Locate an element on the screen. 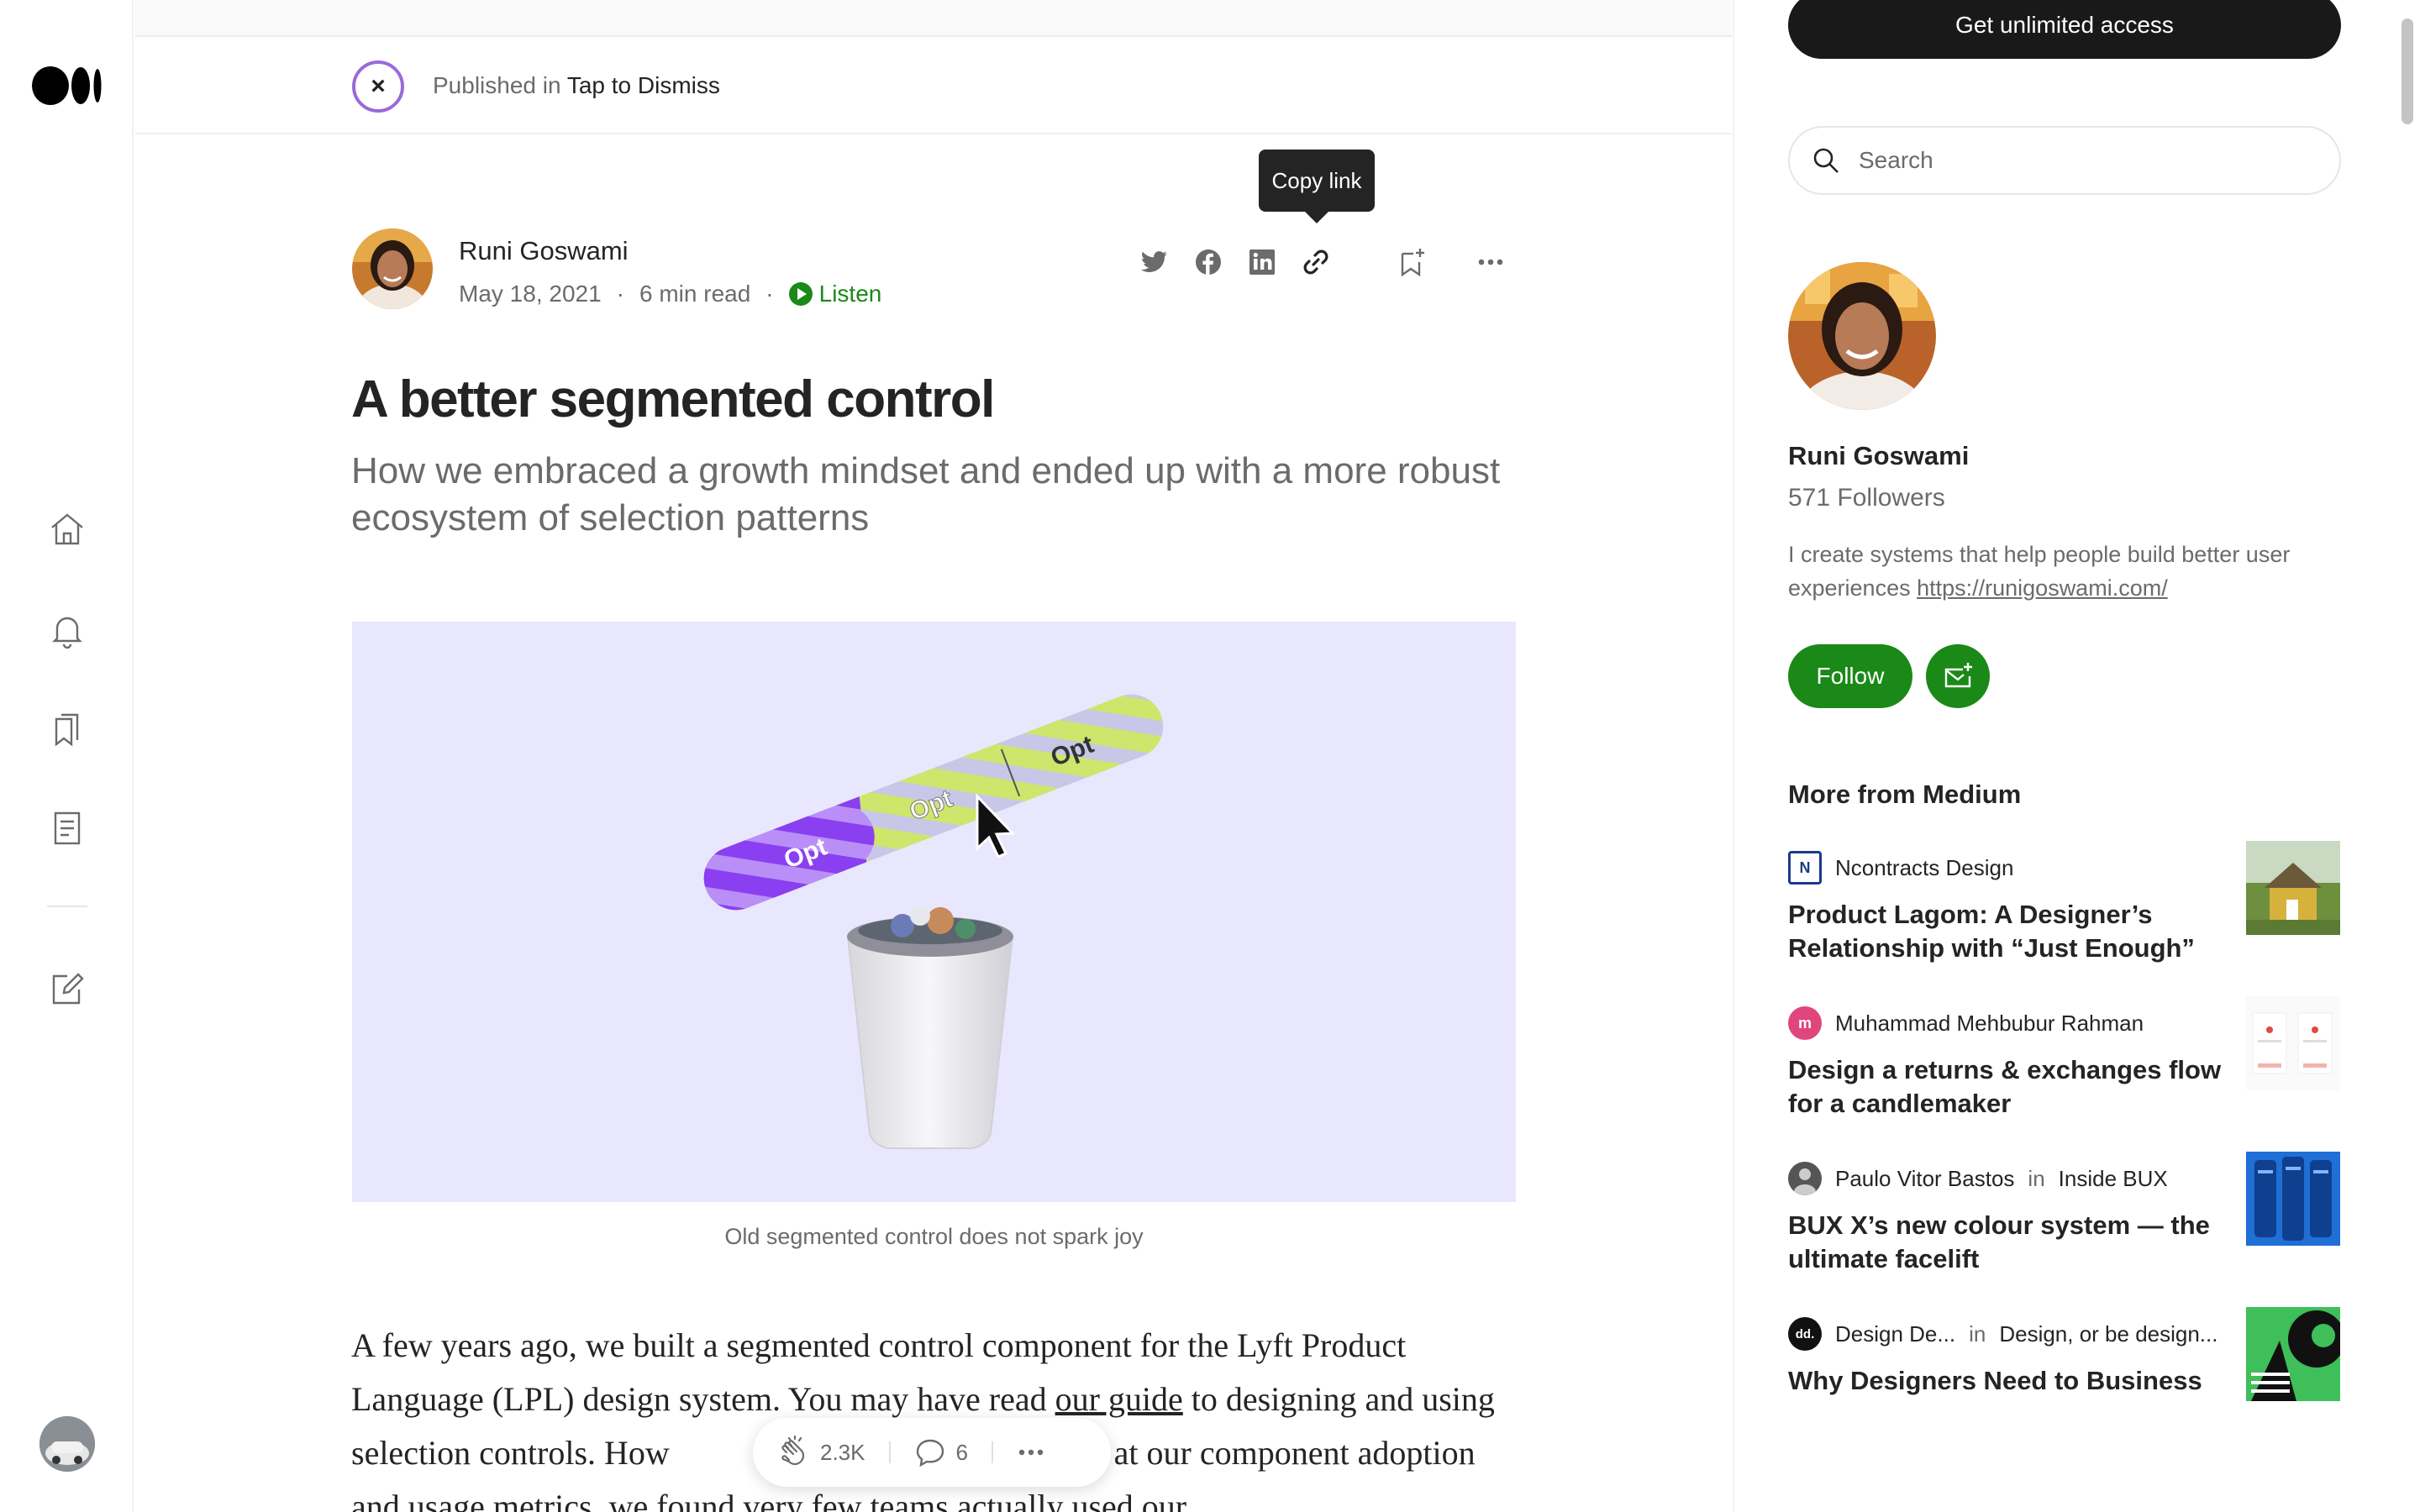 The image size is (2420, 1512). rec-author-line: N Ncontracts Design is located at coordinates (1901, 868).